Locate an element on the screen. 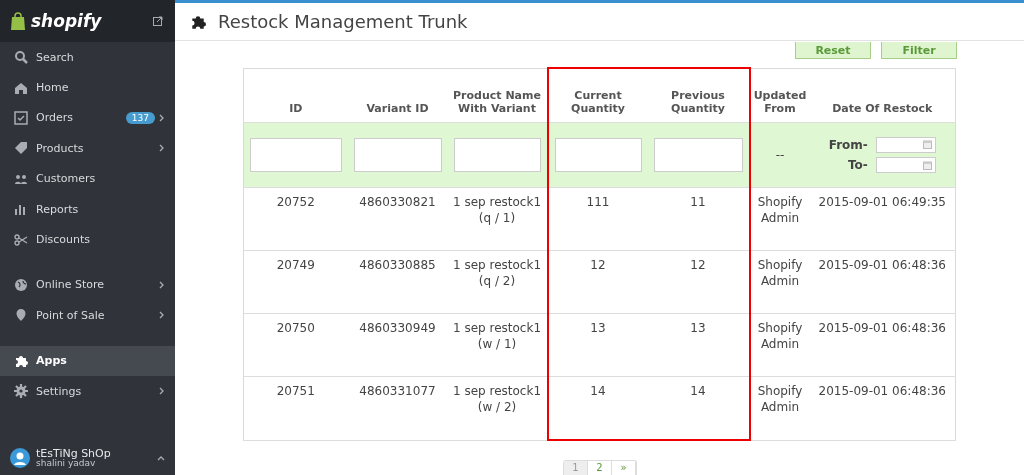  column-header: ID is located at coordinates (295, 95).